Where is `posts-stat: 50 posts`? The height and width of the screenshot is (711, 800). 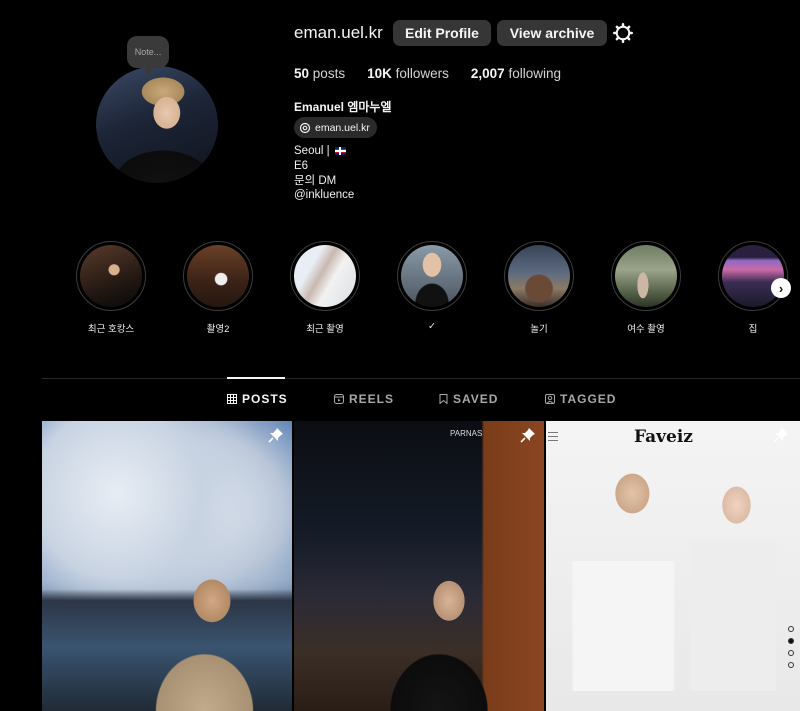 posts-stat: 50 posts is located at coordinates (319, 73).